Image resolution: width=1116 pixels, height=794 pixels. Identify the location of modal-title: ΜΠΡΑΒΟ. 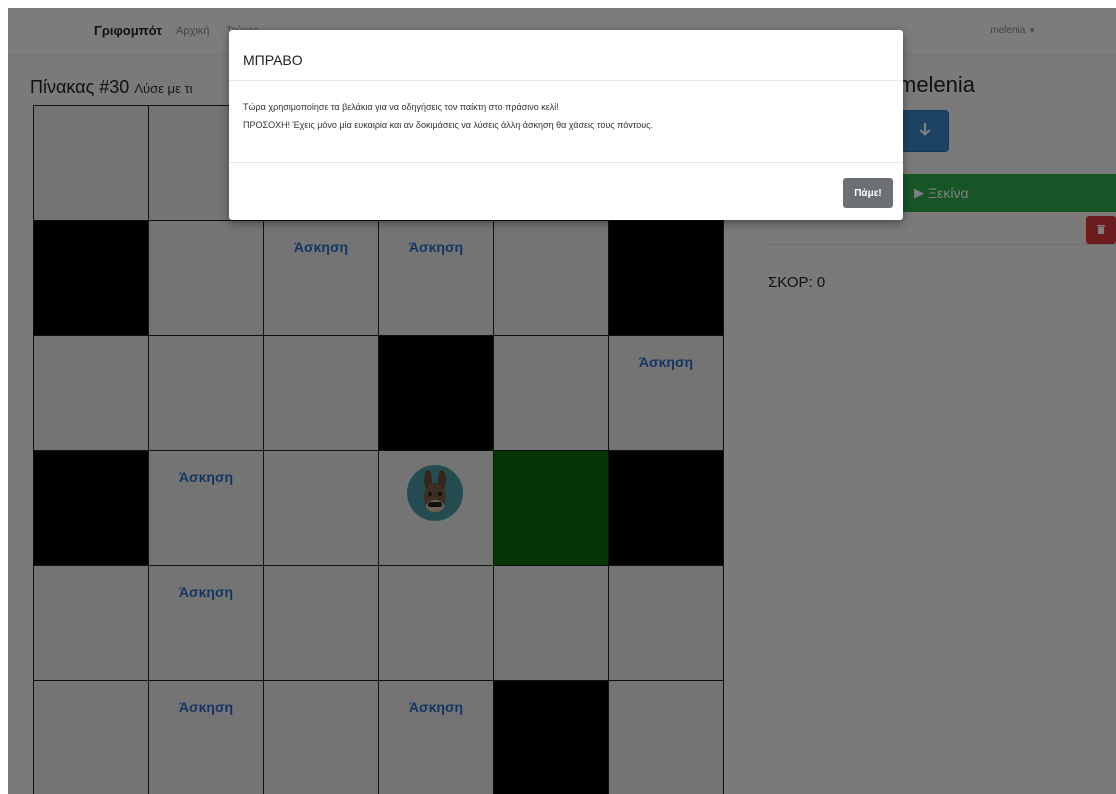
(273, 60).